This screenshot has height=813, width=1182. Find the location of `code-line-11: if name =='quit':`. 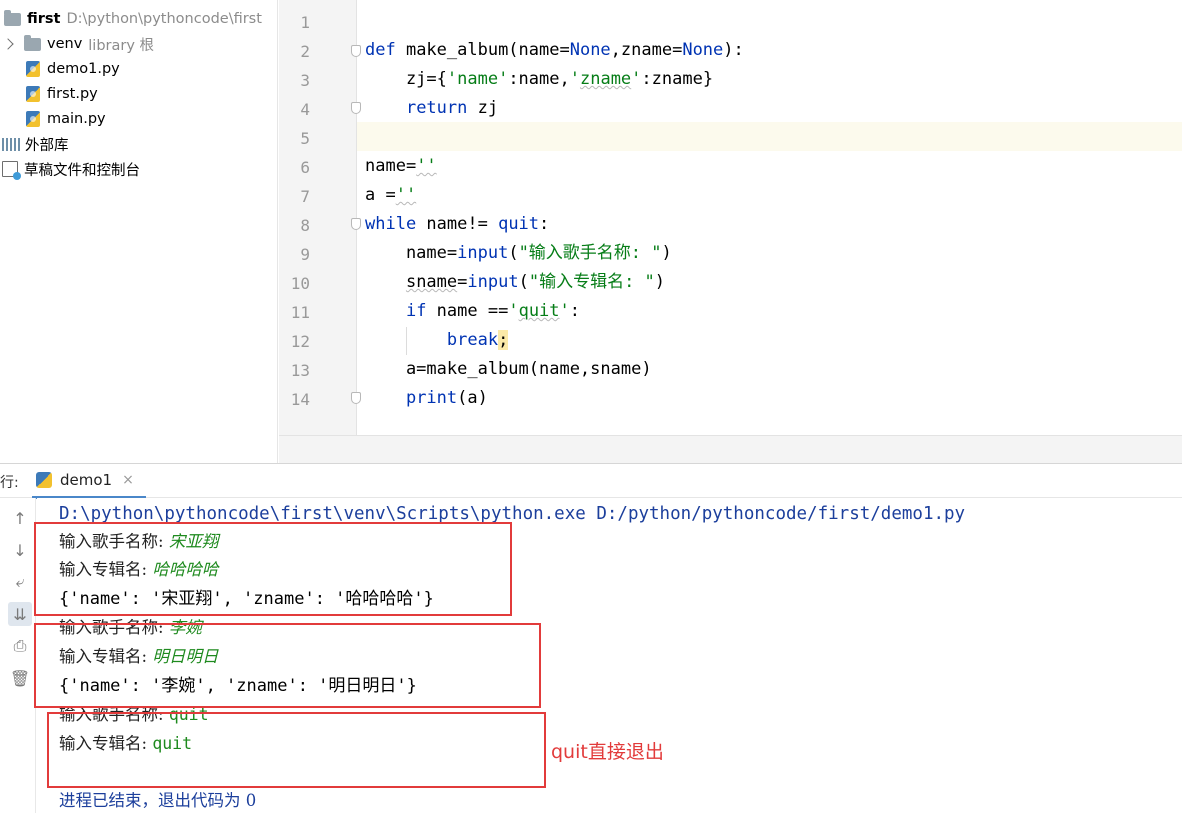

code-line-11: if name =='quit': is located at coordinates (493, 311).